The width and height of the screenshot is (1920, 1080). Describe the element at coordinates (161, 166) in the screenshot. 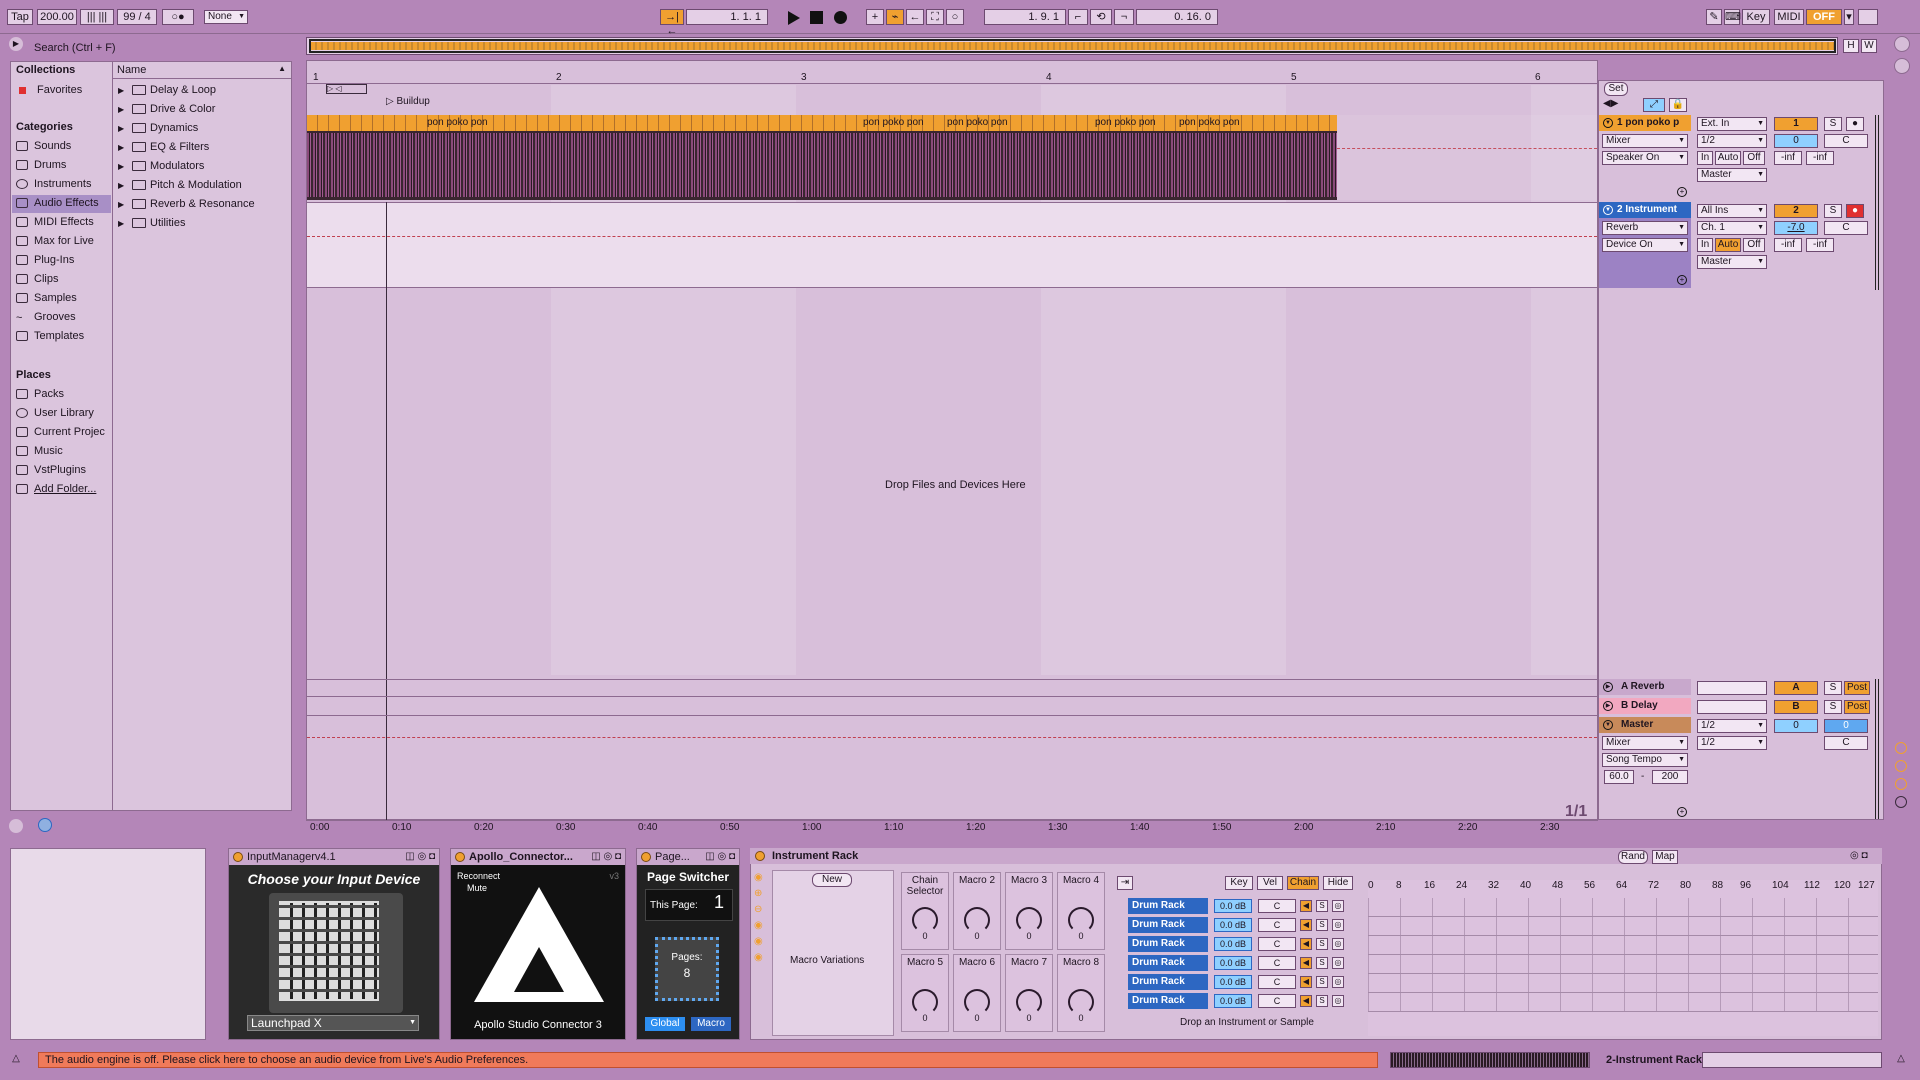

I see `folder-item: ▶ Modulators` at that location.